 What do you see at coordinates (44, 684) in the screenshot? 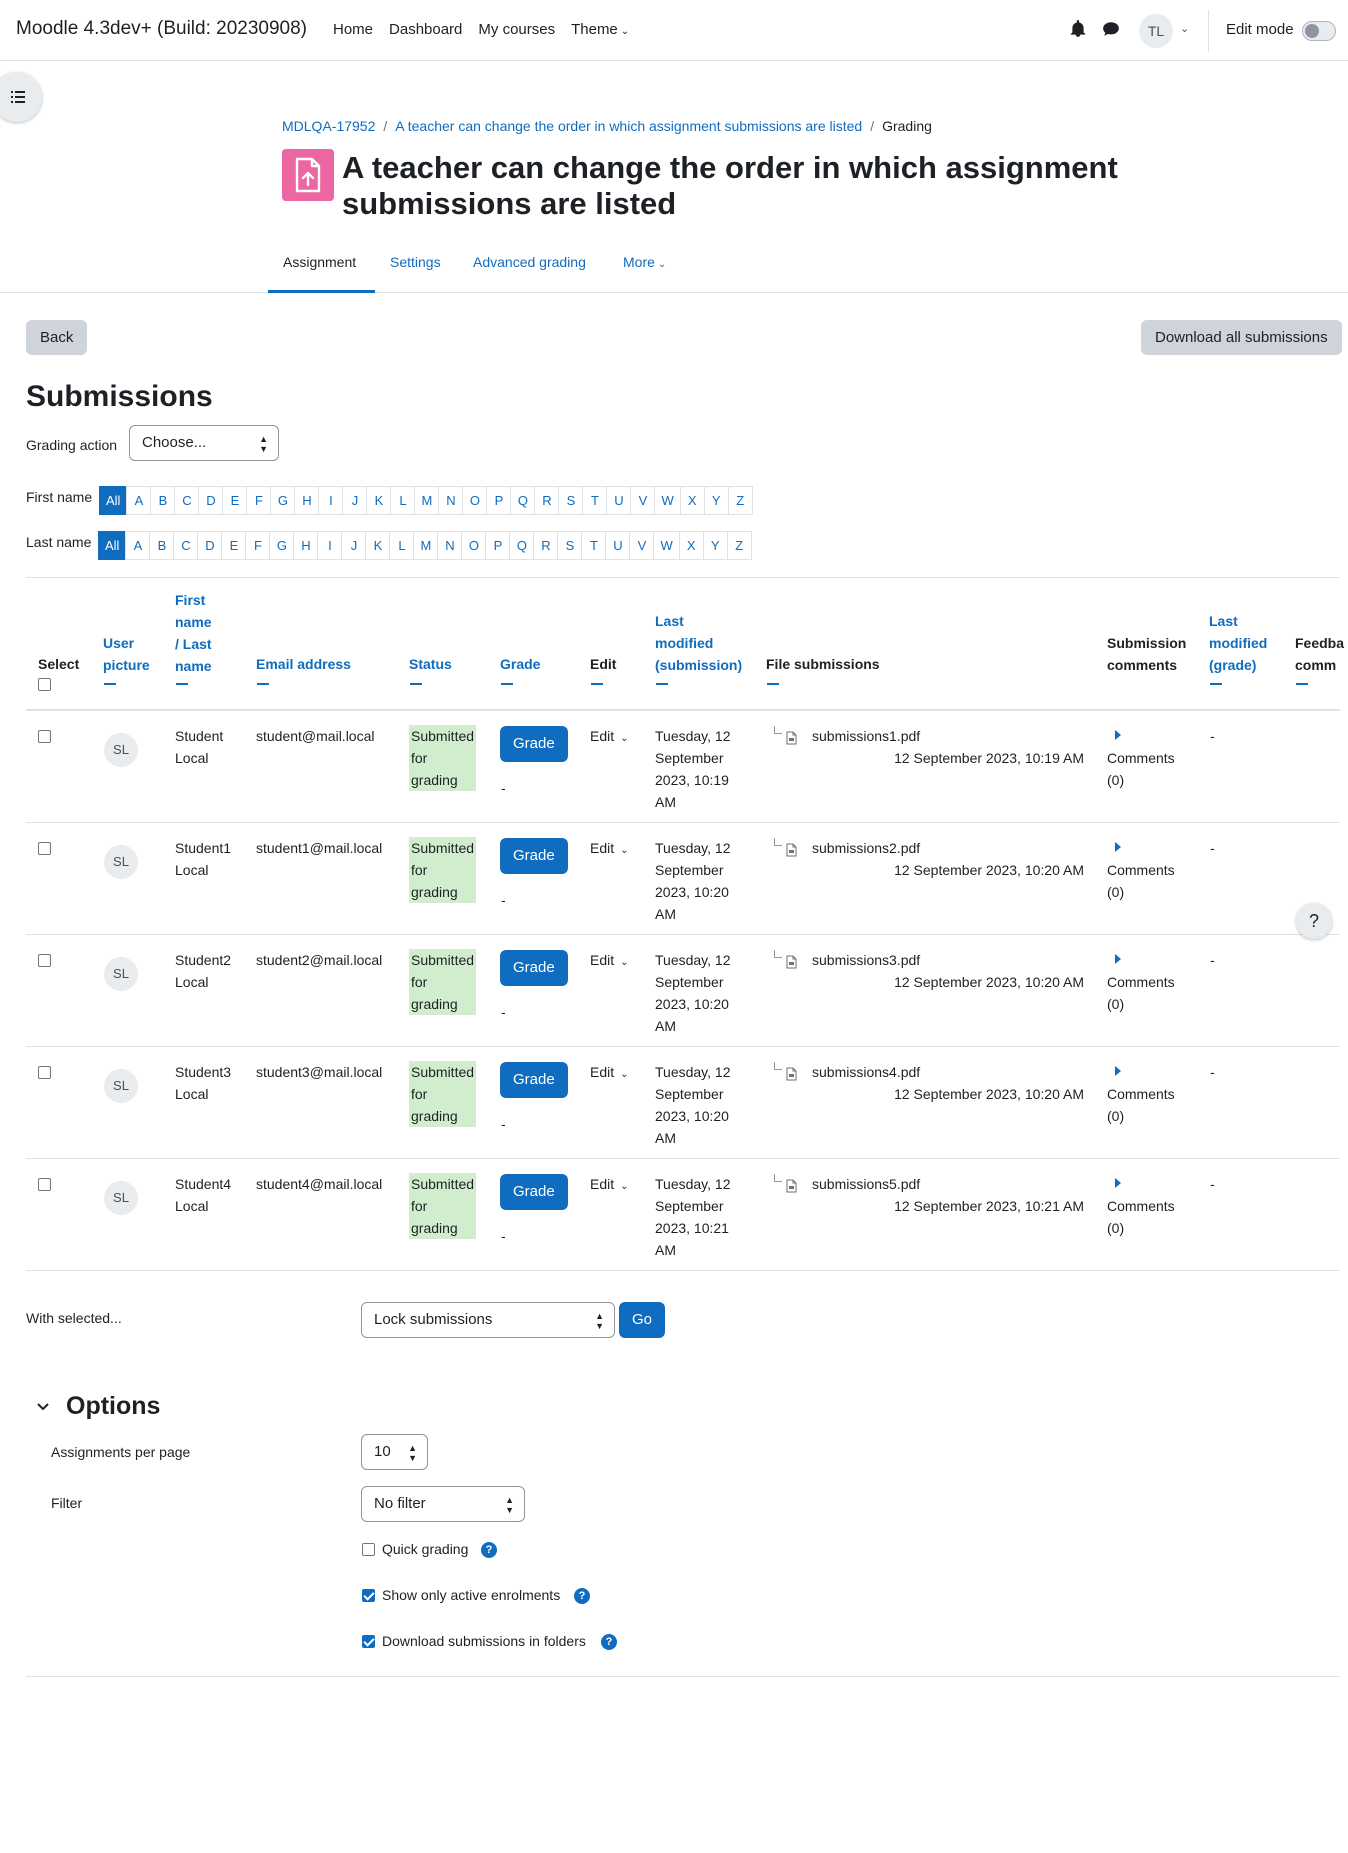
I see `select-all-checkbox` at bounding box center [44, 684].